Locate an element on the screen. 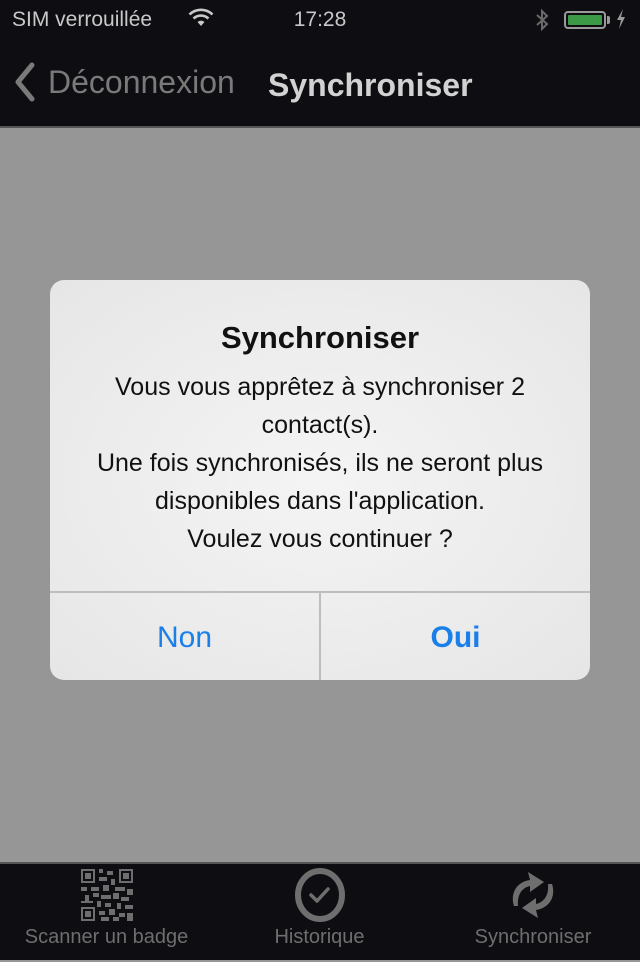 This screenshot has width=640, height=962. tab-bar: Scanner un badge Historique Synchroniser is located at coordinates (320, 911).